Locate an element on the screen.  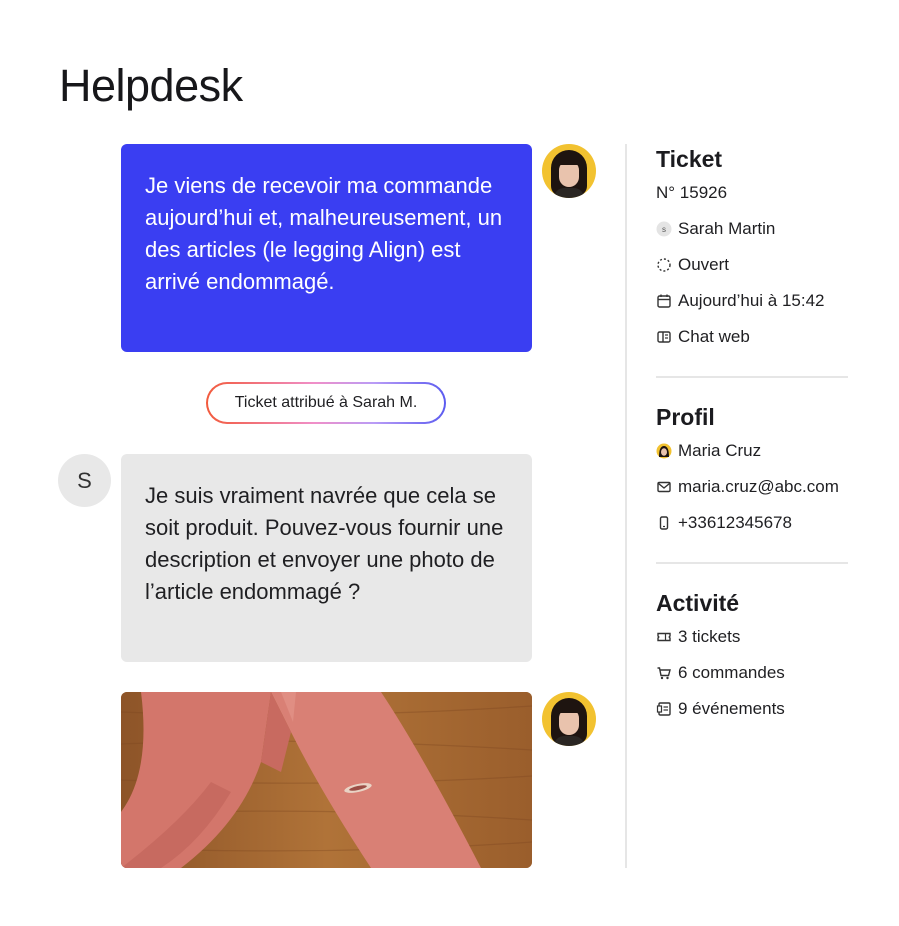
page-title: Helpdesk is located at coordinates (151, 85).